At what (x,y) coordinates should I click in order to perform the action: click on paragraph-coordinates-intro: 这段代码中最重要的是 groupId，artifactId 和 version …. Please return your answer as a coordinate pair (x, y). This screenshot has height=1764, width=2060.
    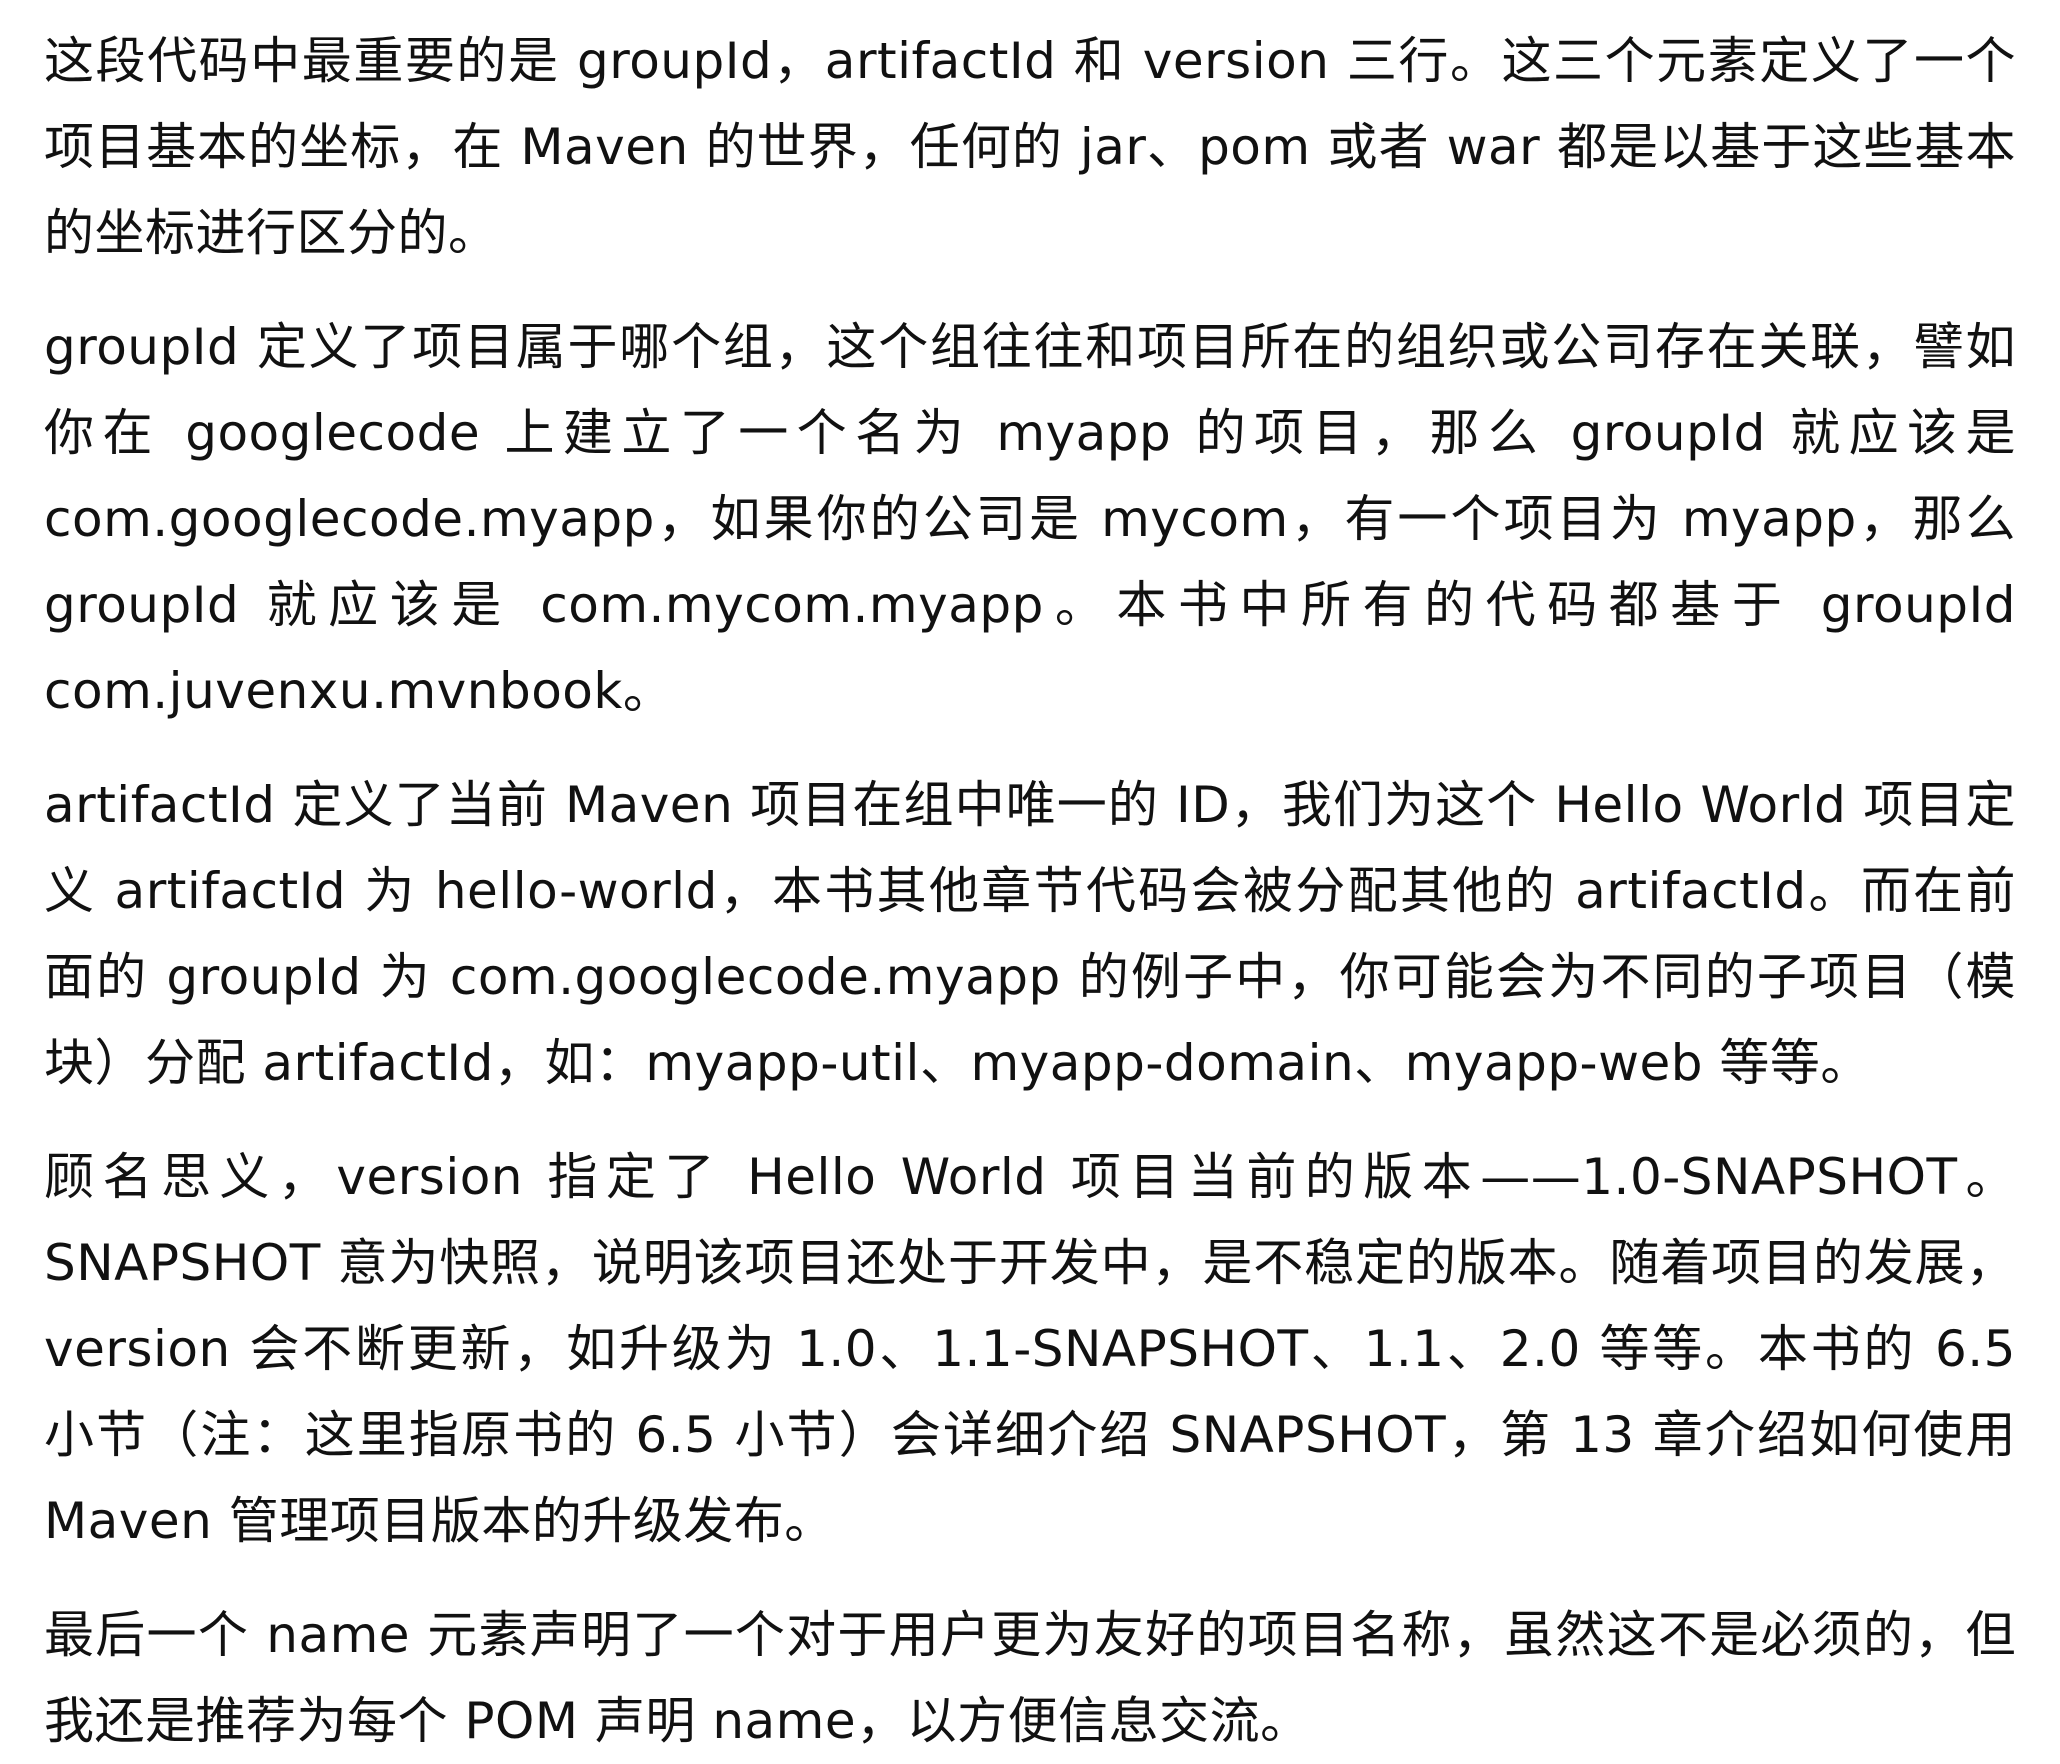
    Looking at the image, I should click on (1030, 147).